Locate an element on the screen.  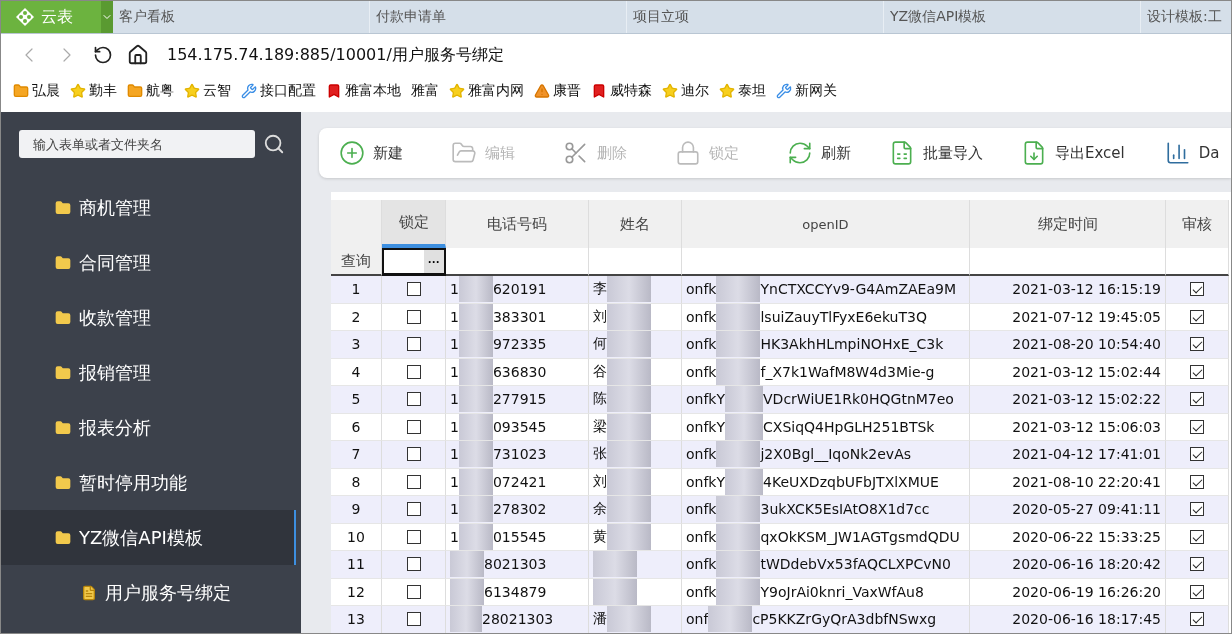
bookmark-link: 雅富内网 is located at coordinates (486, 91).